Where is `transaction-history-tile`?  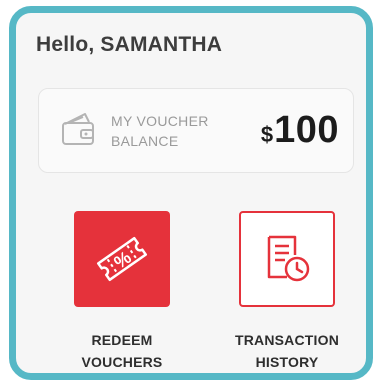 transaction-history-tile is located at coordinates (287, 259).